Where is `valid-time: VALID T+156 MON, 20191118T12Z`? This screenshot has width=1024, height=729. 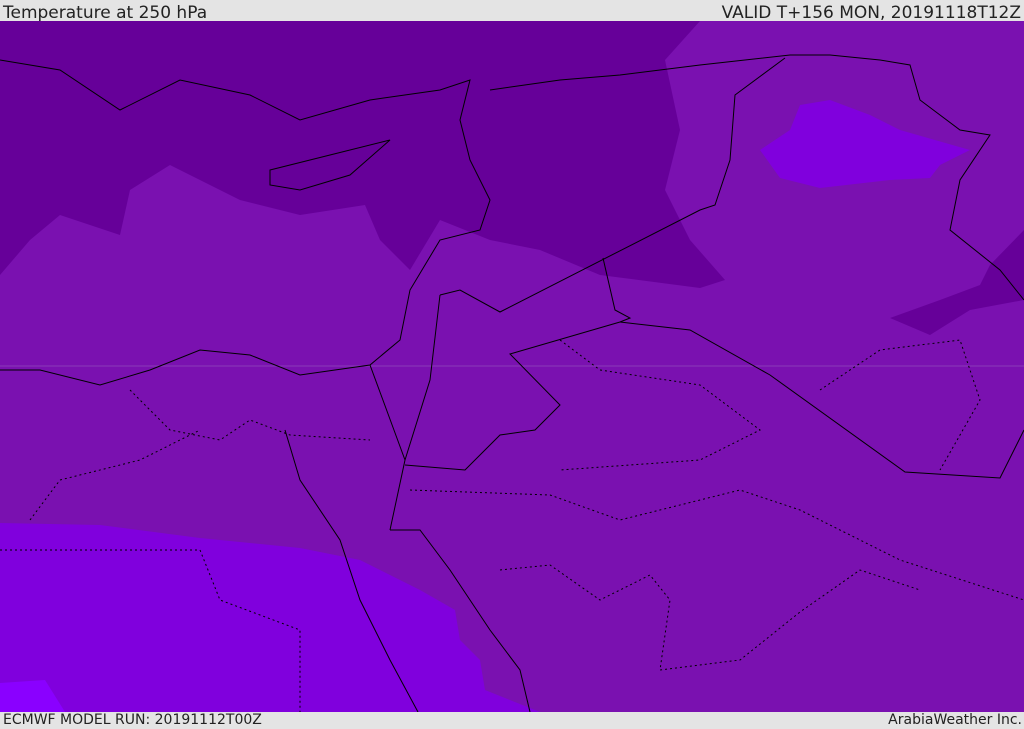
valid-time: VALID T+156 MON, 20191118T12Z is located at coordinates (871, 13).